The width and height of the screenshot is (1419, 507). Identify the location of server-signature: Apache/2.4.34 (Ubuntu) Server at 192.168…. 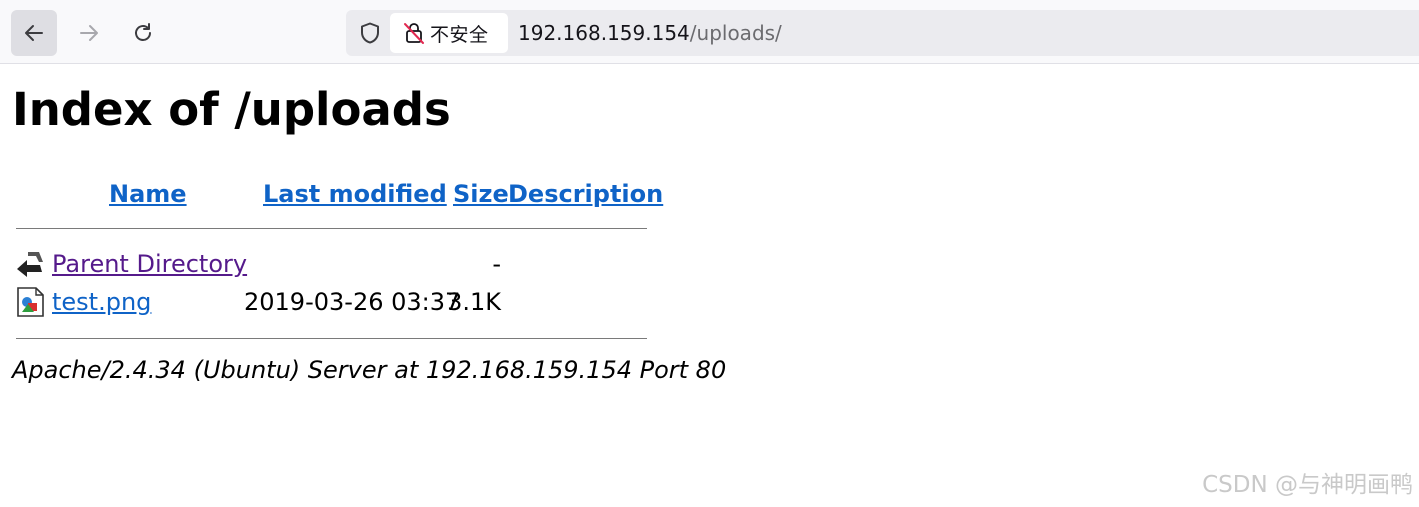
(369, 370).